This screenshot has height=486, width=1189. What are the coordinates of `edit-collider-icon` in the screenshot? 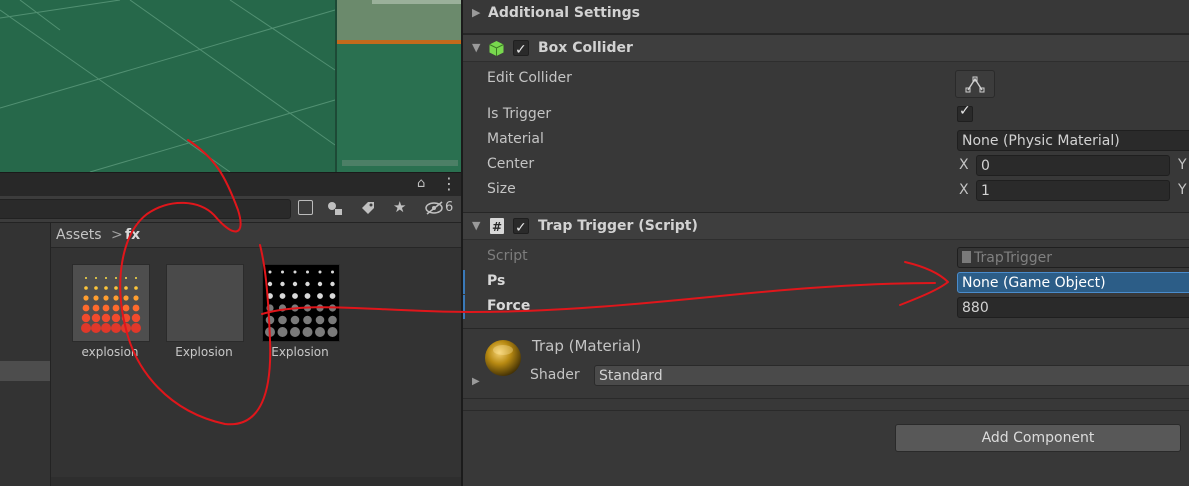 It's located at (975, 84).